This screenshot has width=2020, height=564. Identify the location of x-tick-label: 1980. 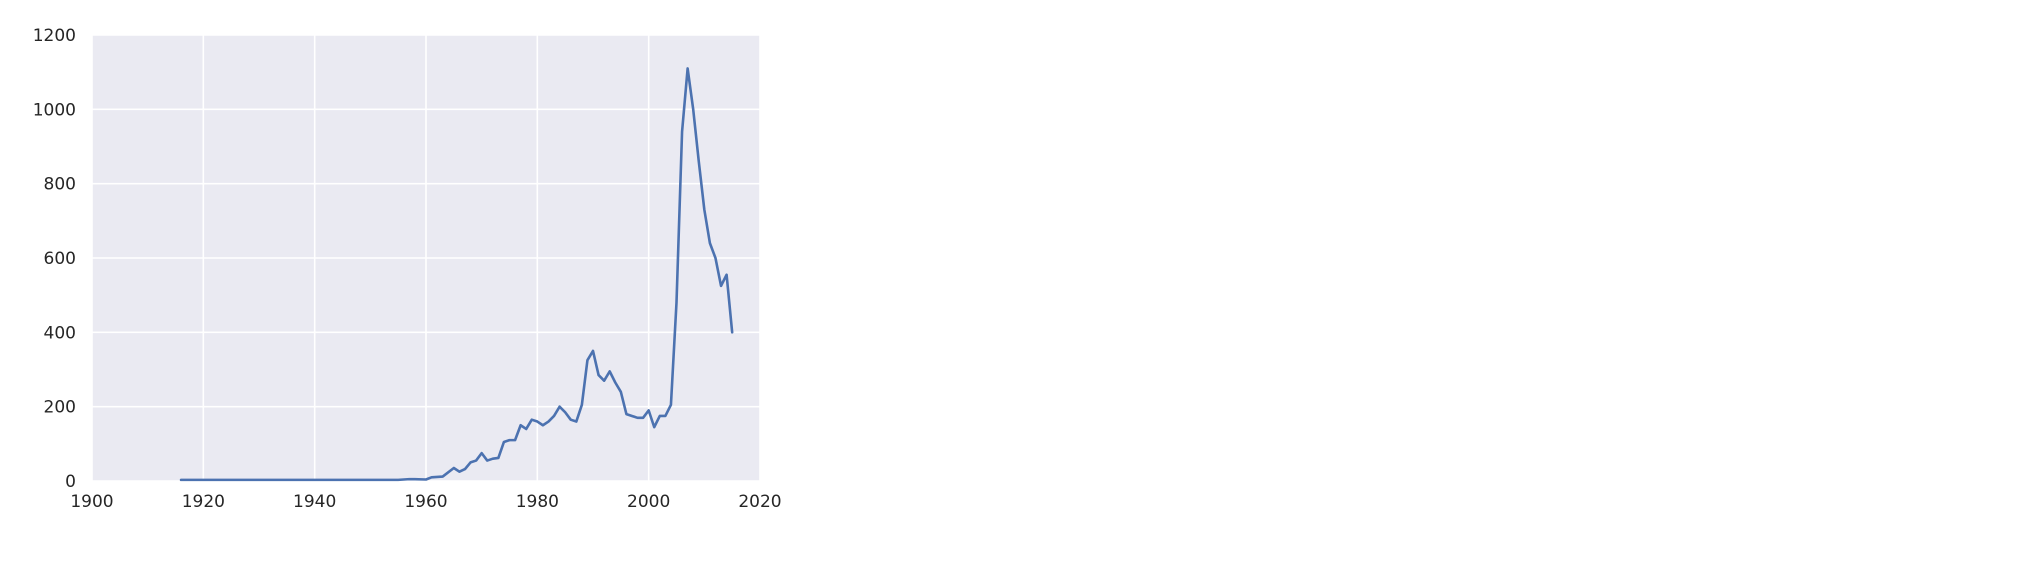
(537, 502).